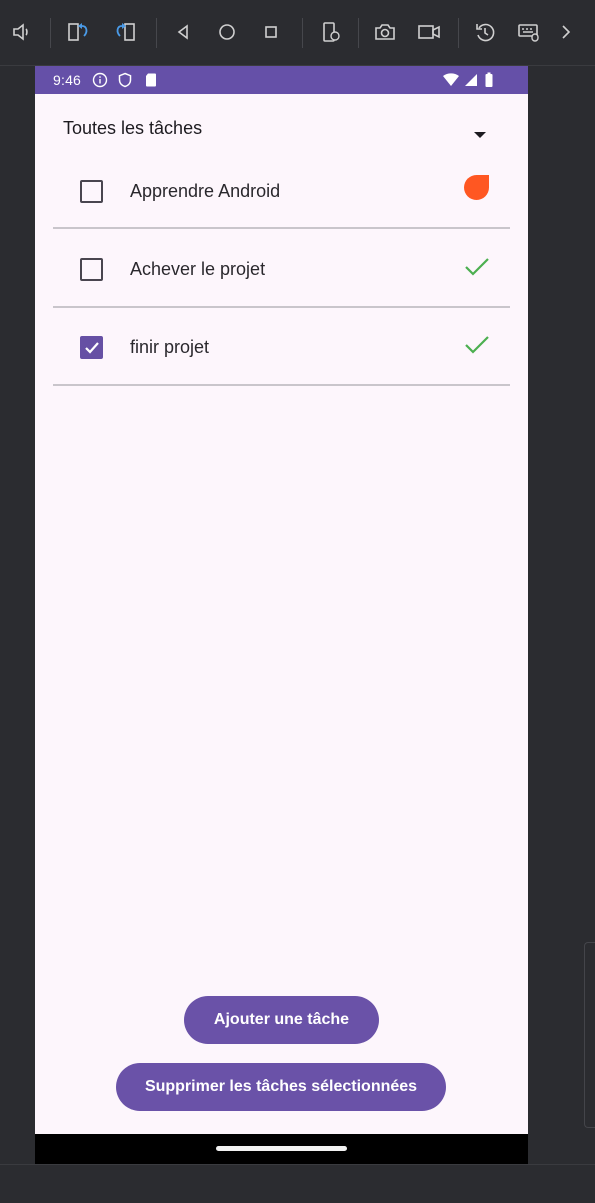 This screenshot has height=1203, width=595. Describe the element at coordinates (21, 32) in the screenshot. I see `volume-icon` at that location.